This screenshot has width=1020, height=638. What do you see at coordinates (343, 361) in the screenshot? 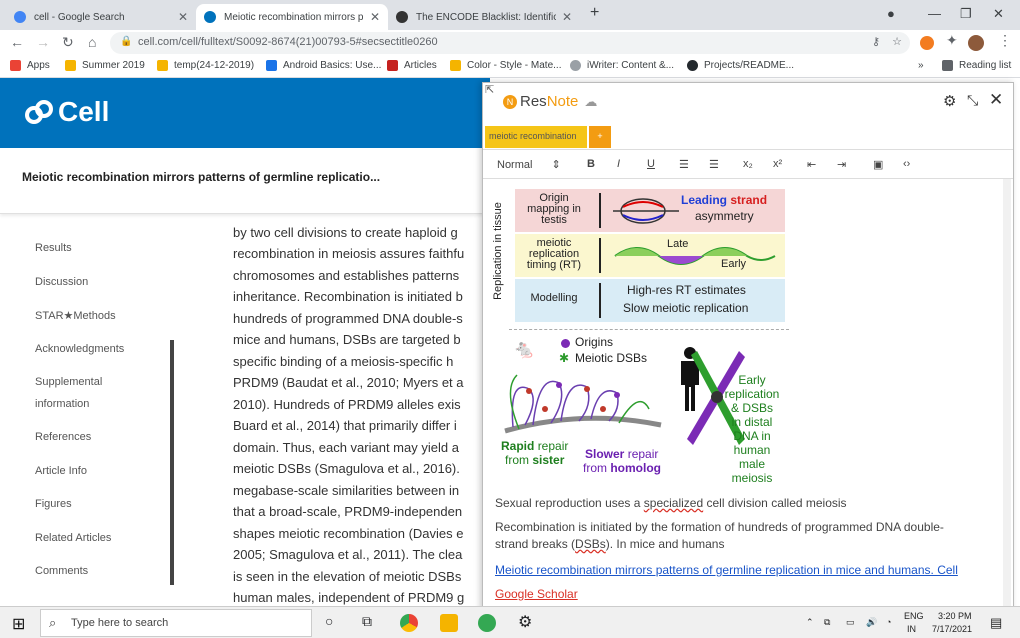
I see `body-line: specific binding of a meiosis-specific h` at bounding box center [343, 361].